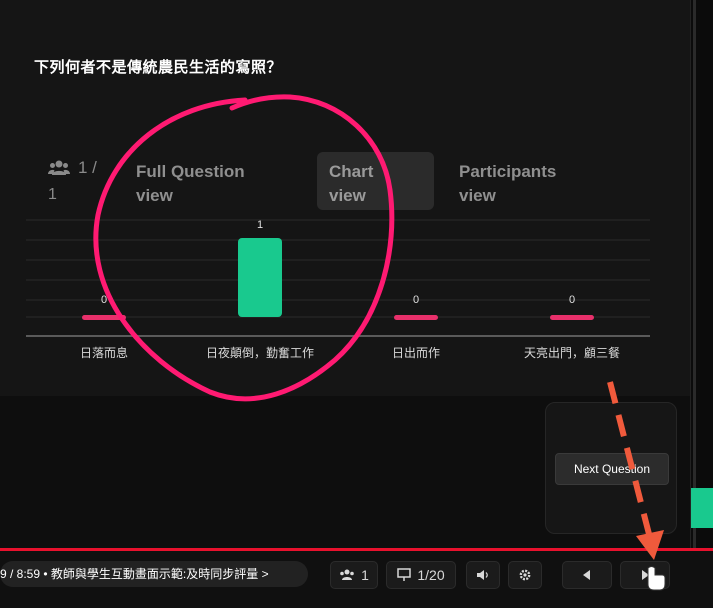 Image resolution: width=713 pixels, height=608 pixels. I want to click on question-title: 下列何者不是傳統農民生活的寫照？, so click(158, 67).